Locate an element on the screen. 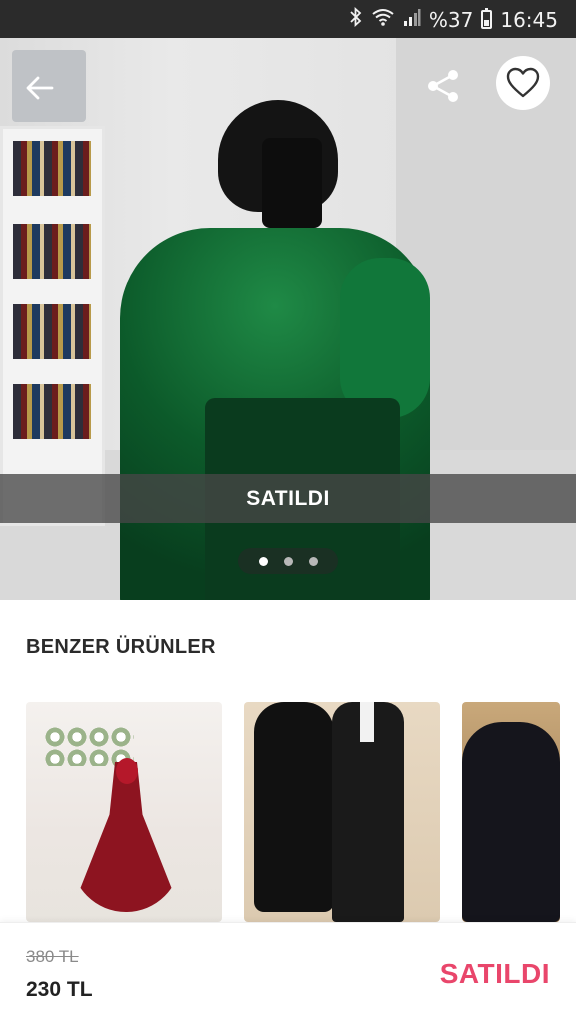 This screenshot has height=1025, width=576. original-price: 380 TL is located at coordinates (52, 956).